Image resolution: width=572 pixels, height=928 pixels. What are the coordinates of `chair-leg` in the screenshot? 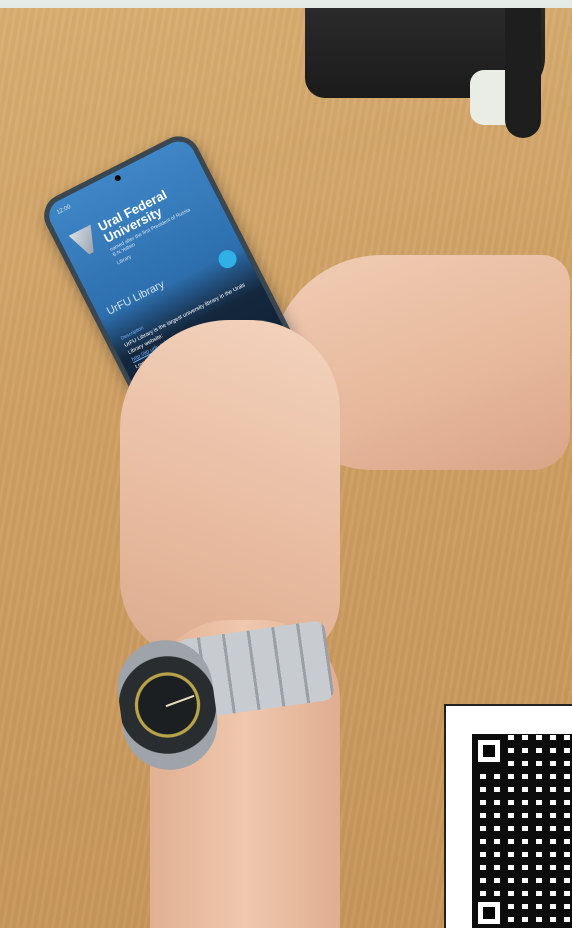 It's located at (523, 73).